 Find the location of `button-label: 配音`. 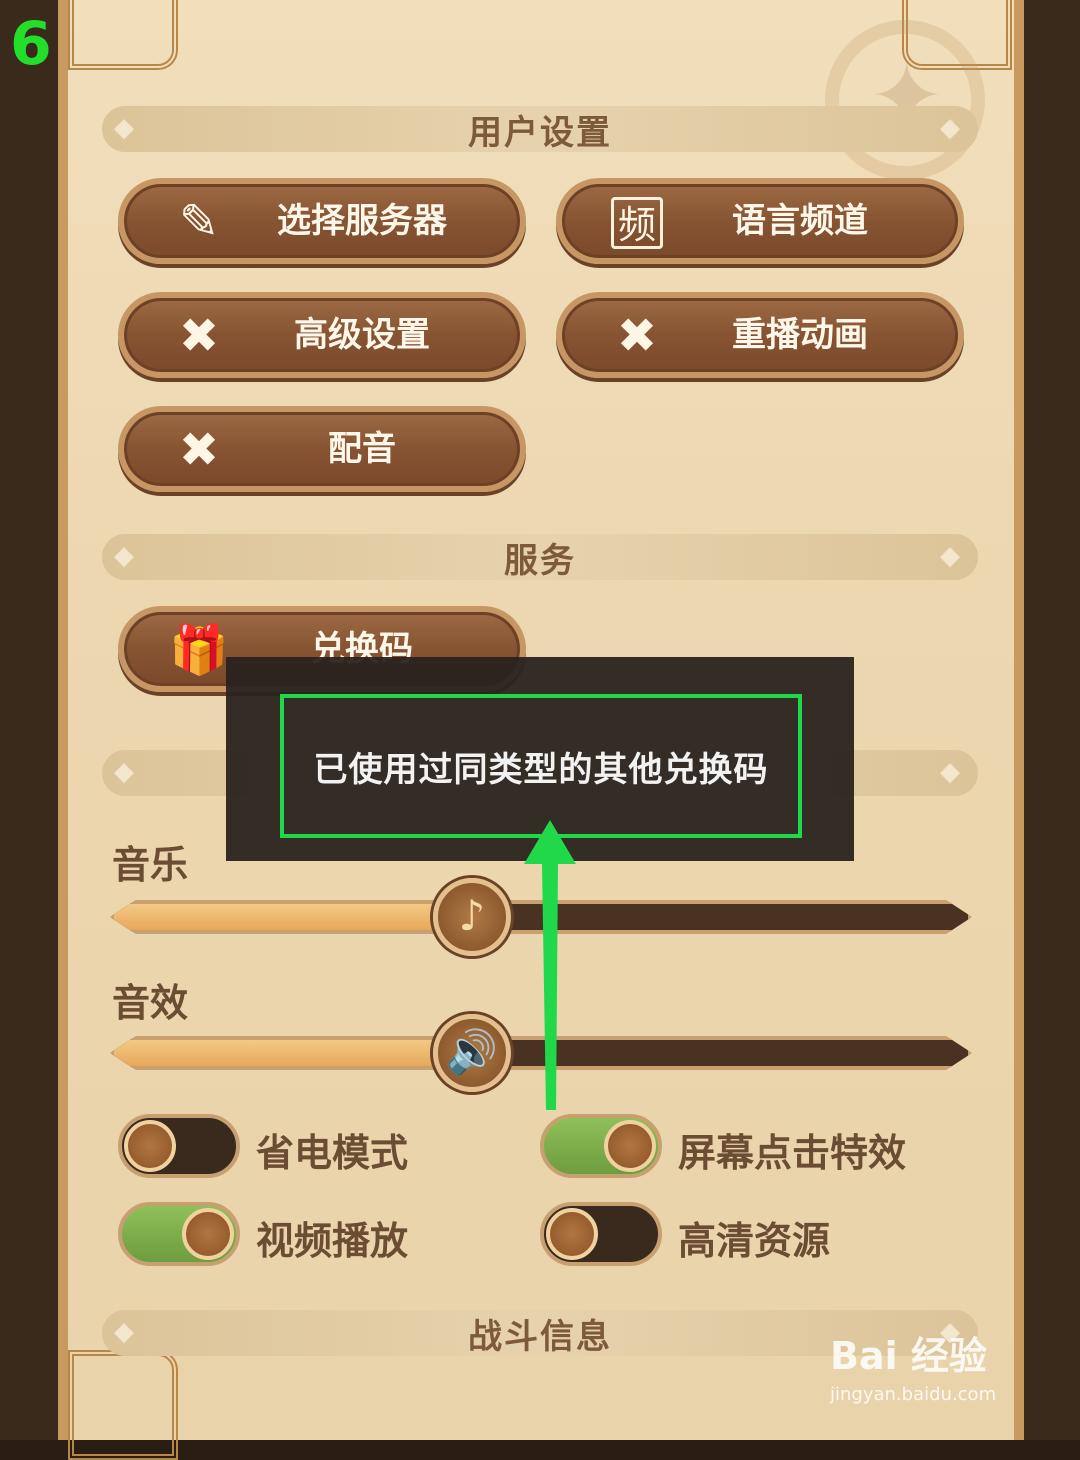

button-label: 配音 is located at coordinates (362, 449).